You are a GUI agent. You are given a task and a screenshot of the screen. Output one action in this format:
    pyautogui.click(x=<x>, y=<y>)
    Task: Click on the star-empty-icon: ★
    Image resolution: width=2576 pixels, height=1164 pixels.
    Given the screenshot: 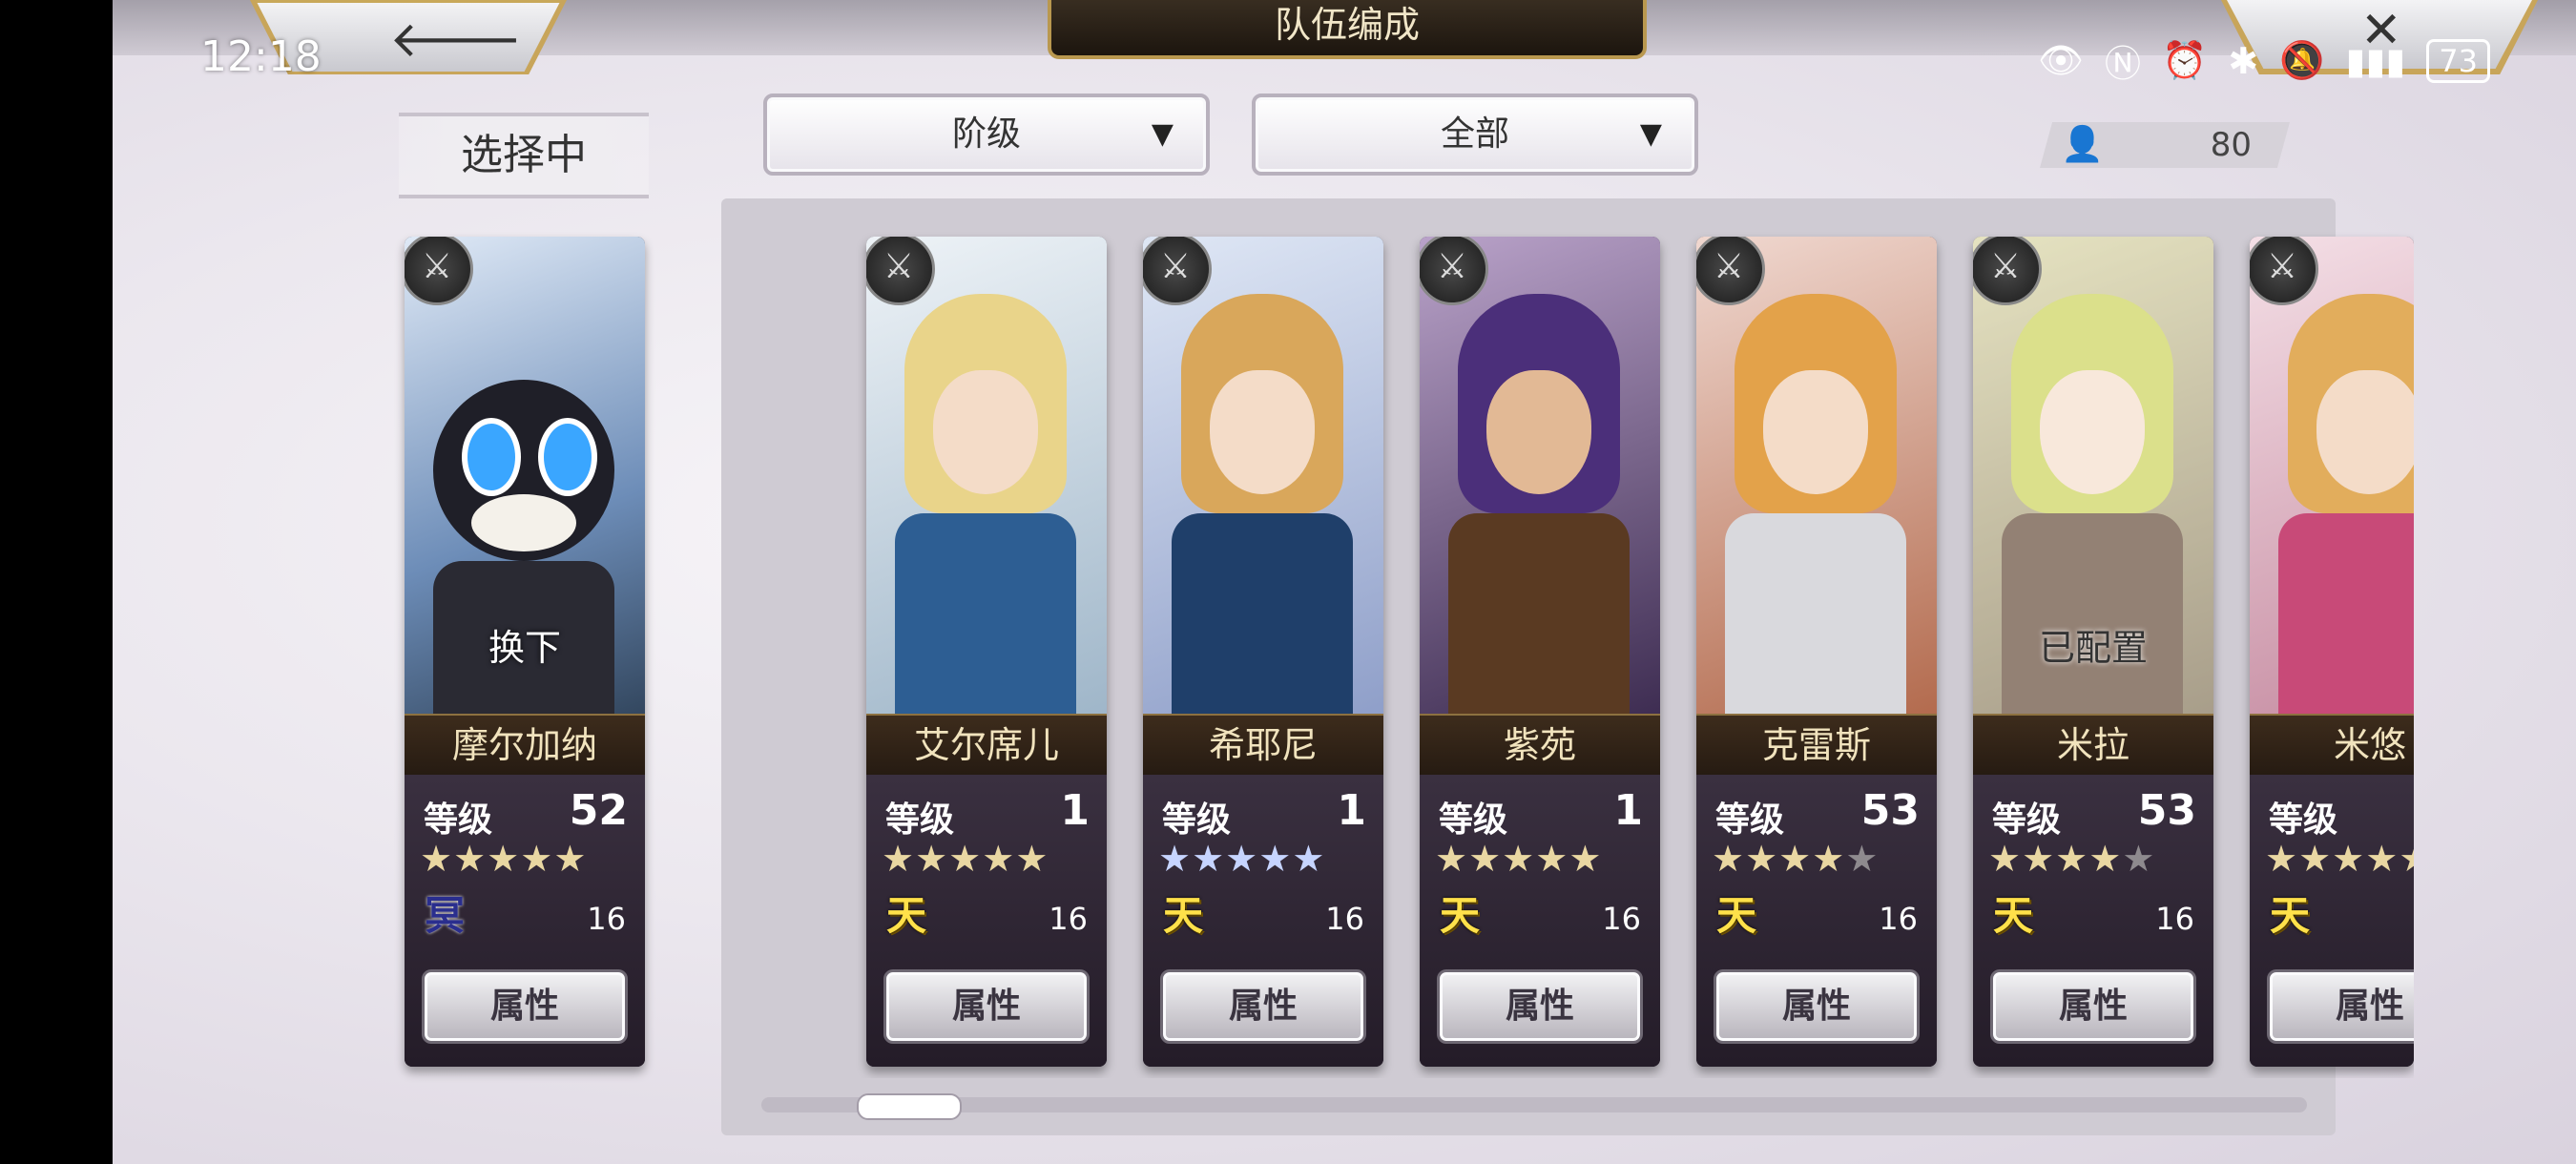 What is the action you would take?
    pyautogui.click(x=1862, y=859)
    